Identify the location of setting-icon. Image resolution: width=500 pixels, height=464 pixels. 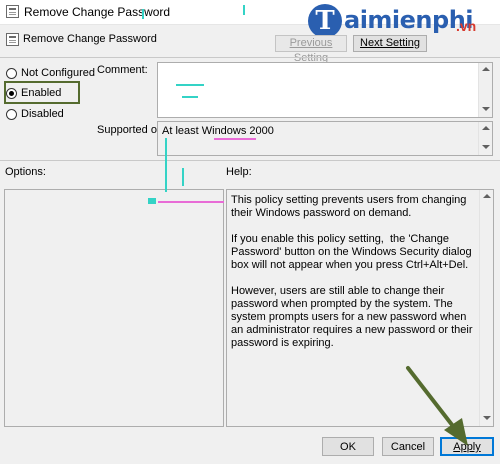
(12, 39).